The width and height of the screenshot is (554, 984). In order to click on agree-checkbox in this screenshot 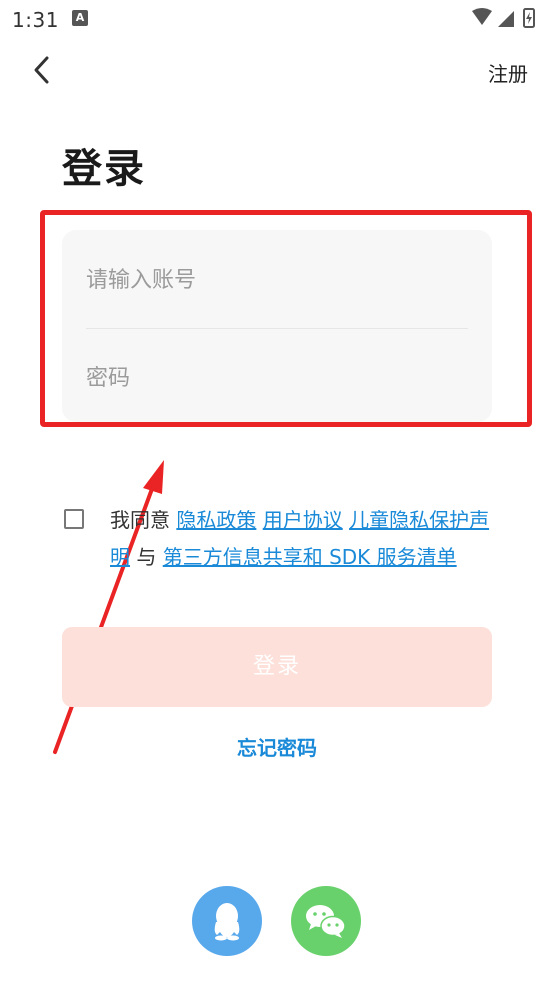, I will do `click(74, 519)`.